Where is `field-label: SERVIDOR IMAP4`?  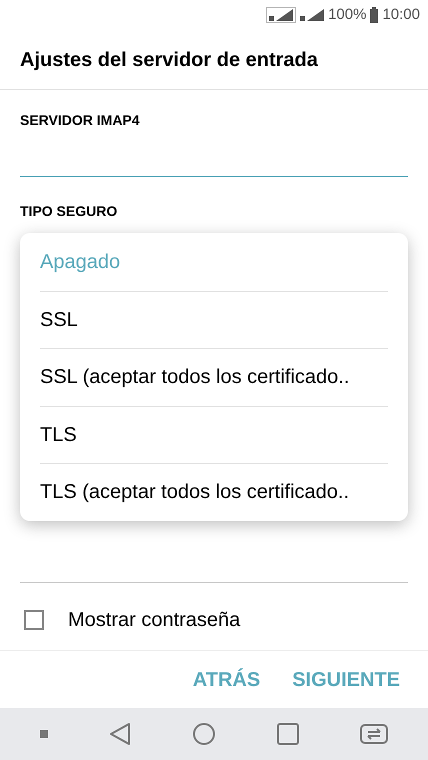 field-label: SERVIDOR IMAP4 is located at coordinates (80, 120).